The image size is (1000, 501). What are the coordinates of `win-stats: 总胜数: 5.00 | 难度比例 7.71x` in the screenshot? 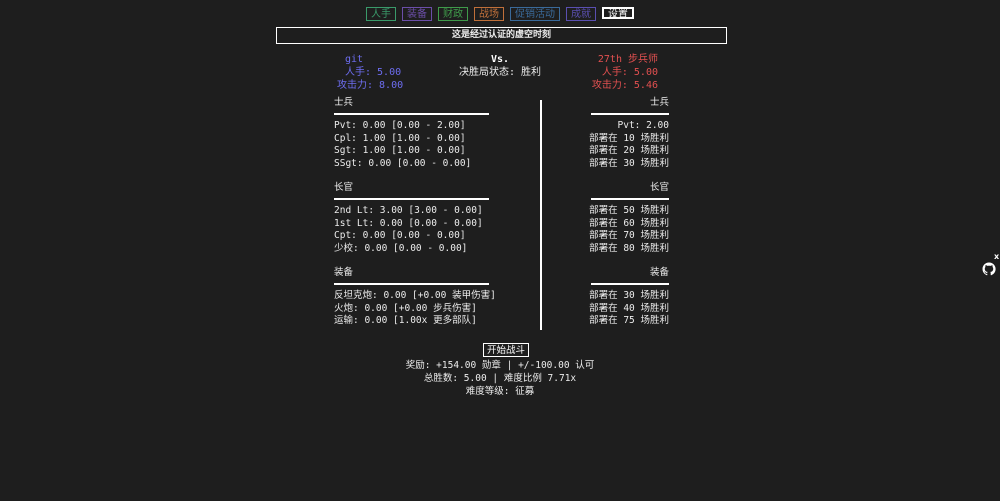 It's located at (500, 378).